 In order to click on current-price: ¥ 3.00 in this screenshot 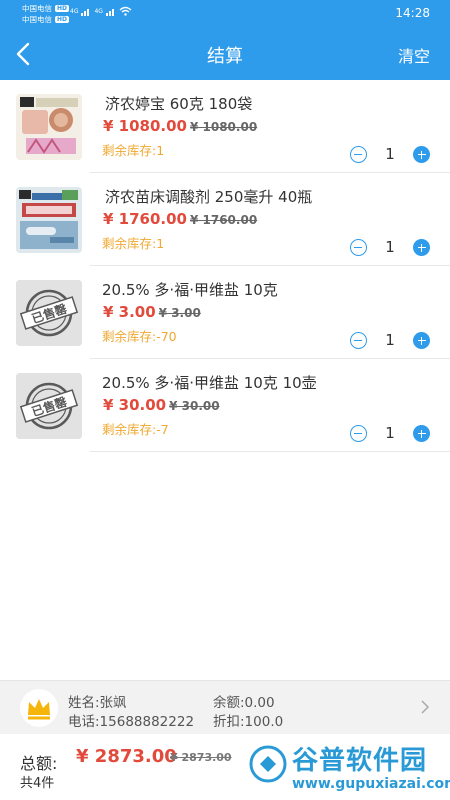, I will do `click(129, 312)`.